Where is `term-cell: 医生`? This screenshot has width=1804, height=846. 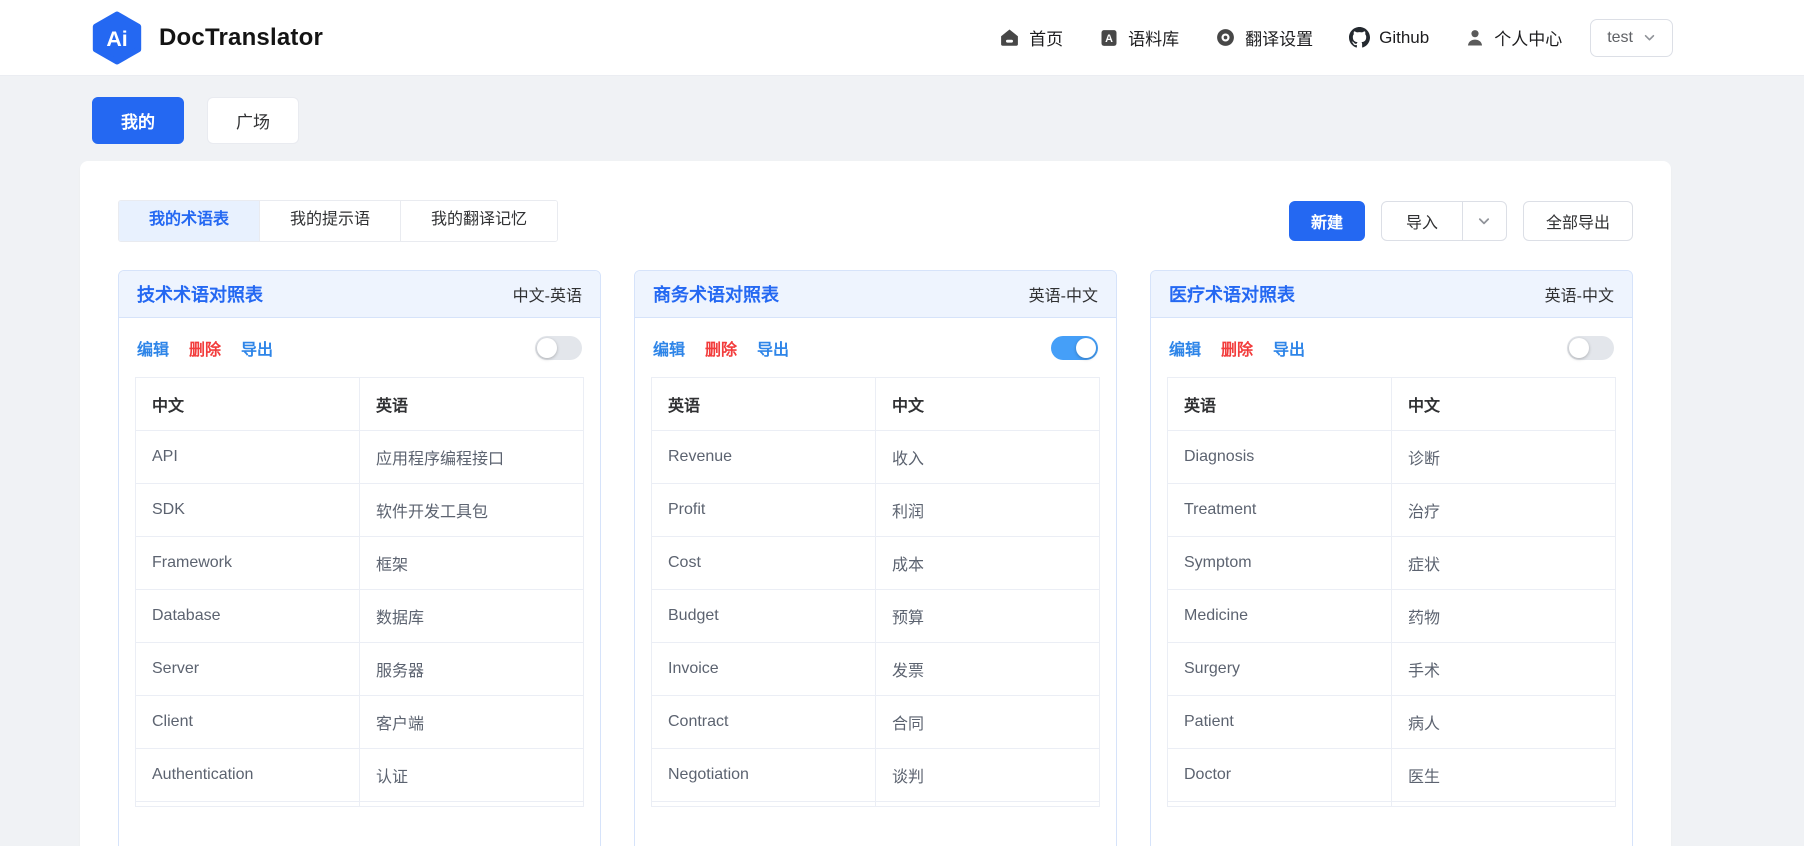
term-cell: 医生 is located at coordinates (1503, 775).